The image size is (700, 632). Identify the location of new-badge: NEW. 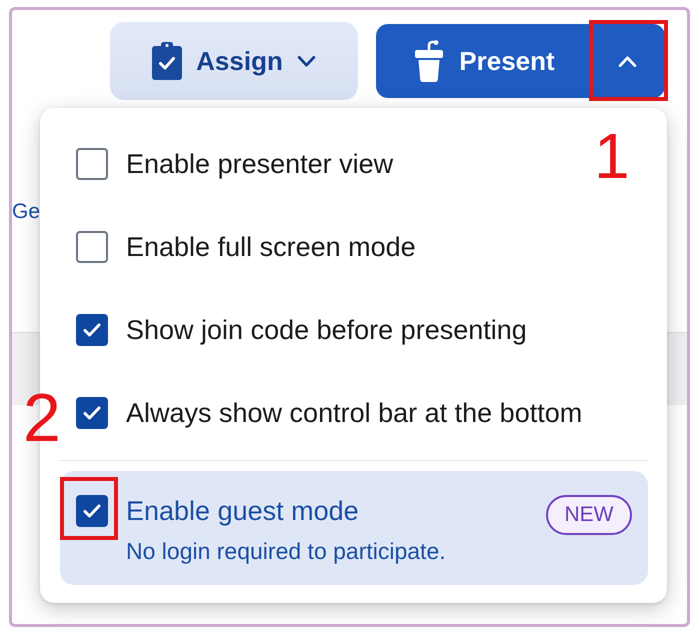
(589, 515).